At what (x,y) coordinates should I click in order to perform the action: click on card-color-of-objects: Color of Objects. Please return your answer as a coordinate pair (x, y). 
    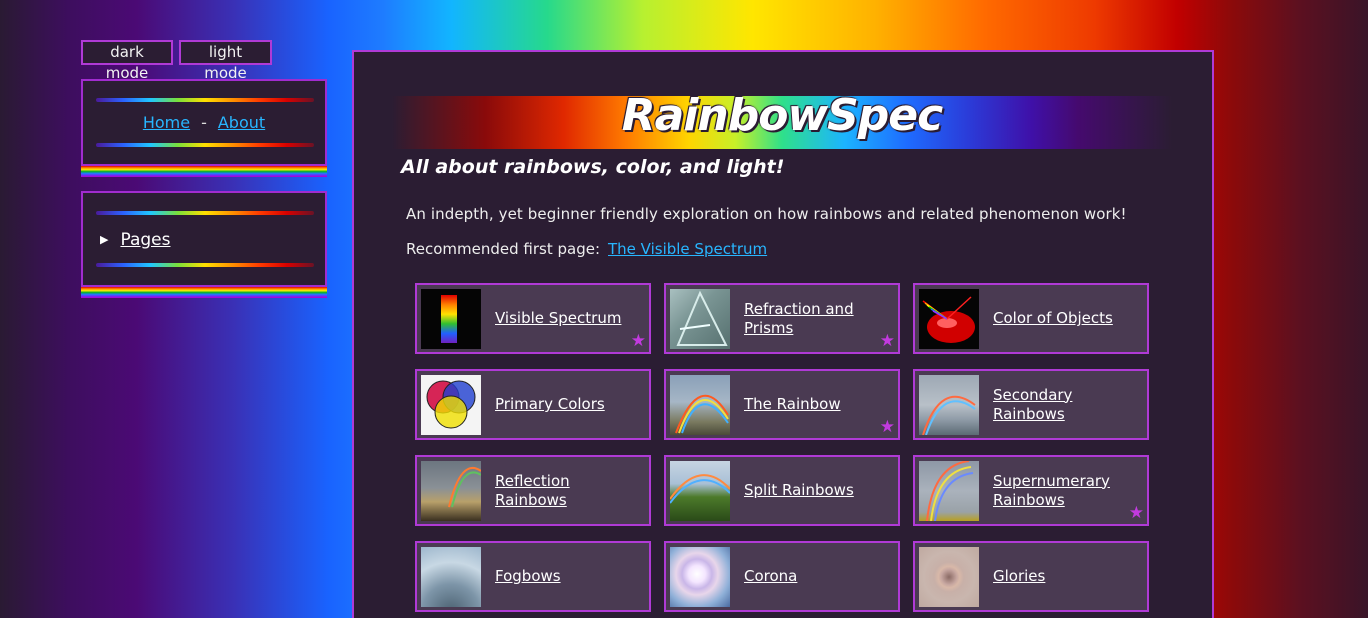
    Looking at the image, I should click on (1031, 318).